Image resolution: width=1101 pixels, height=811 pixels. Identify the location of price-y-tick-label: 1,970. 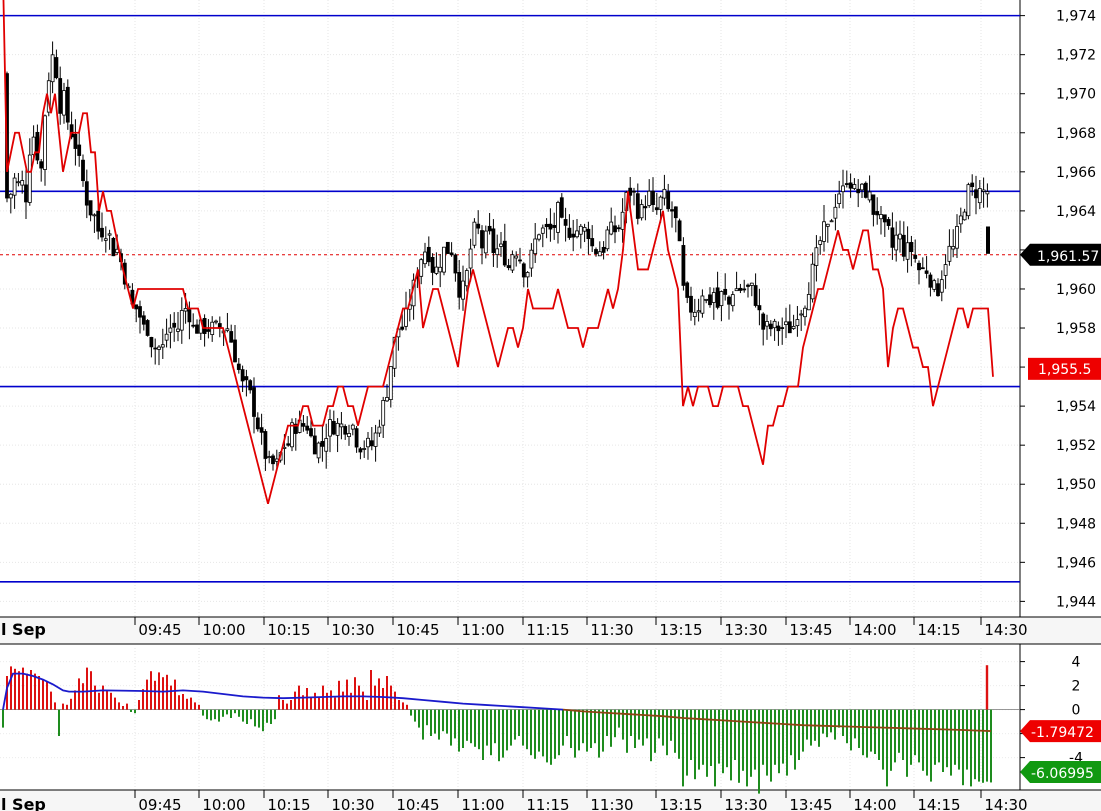
(1076, 95).